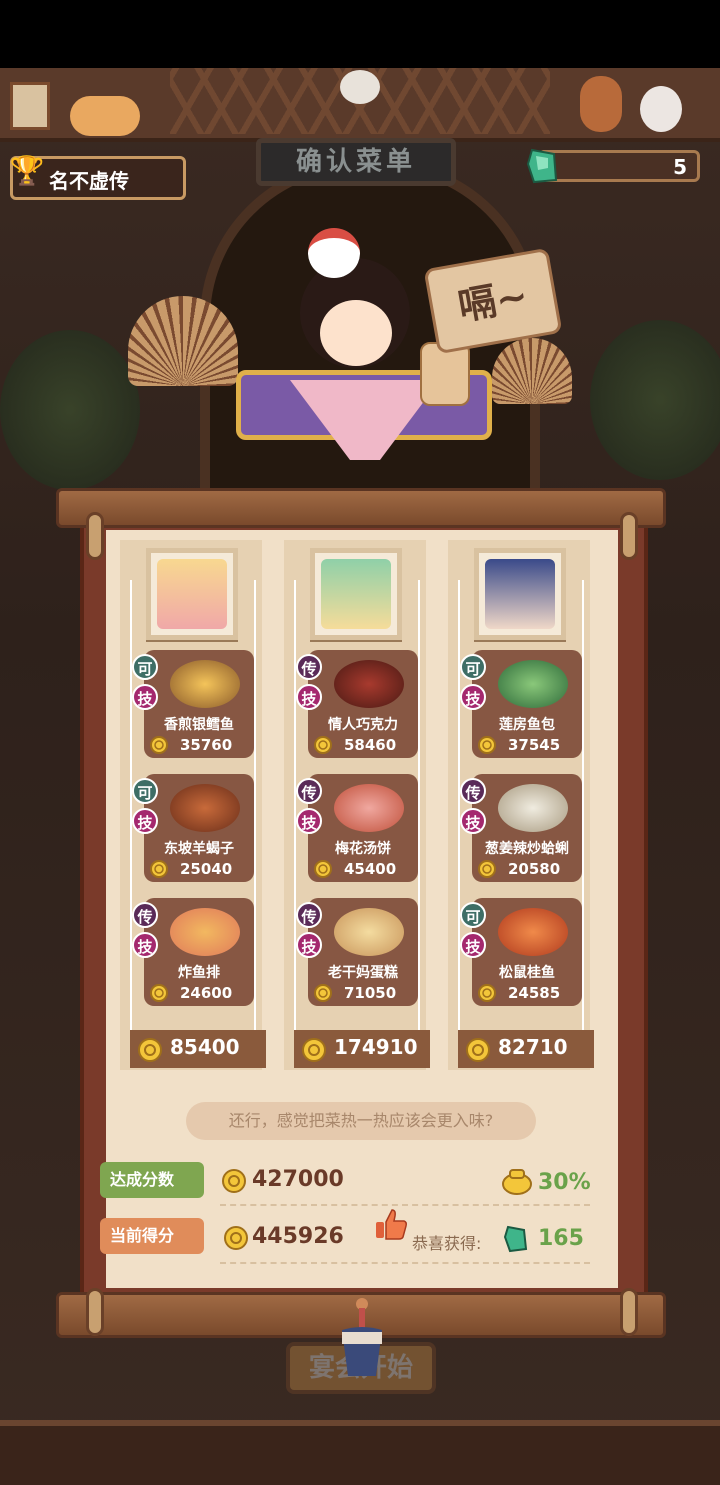  Describe the element at coordinates (89, 181) in the screenshot. I see `title-badge-label: 名不虚传` at that location.